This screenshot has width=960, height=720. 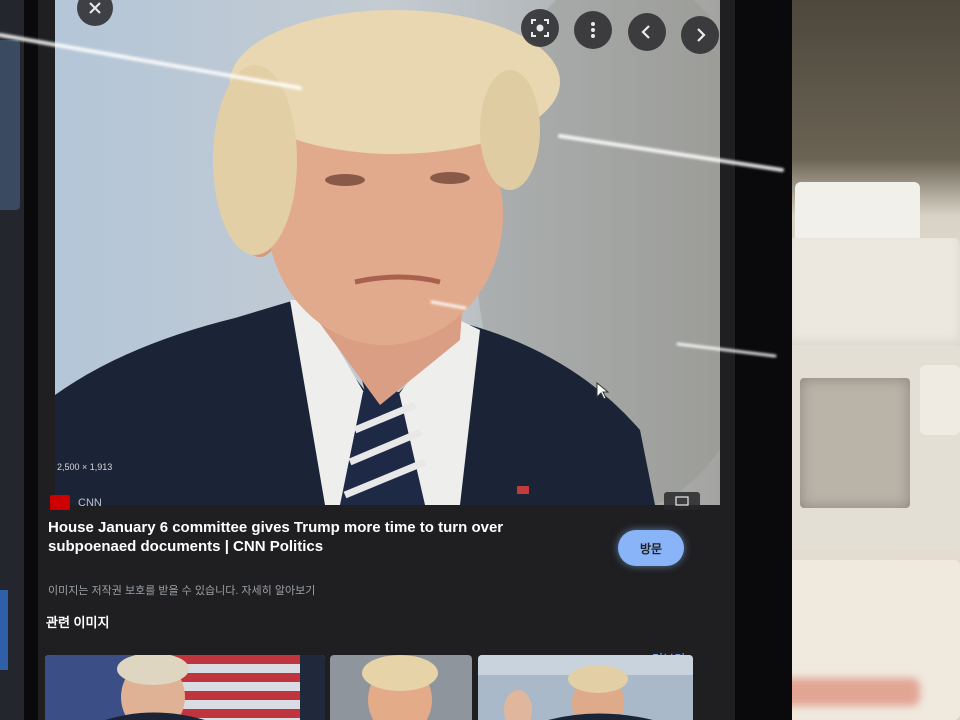 What do you see at coordinates (85, 467) in the screenshot?
I see `image-dimensions: 2,500 × 1,913` at bounding box center [85, 467].